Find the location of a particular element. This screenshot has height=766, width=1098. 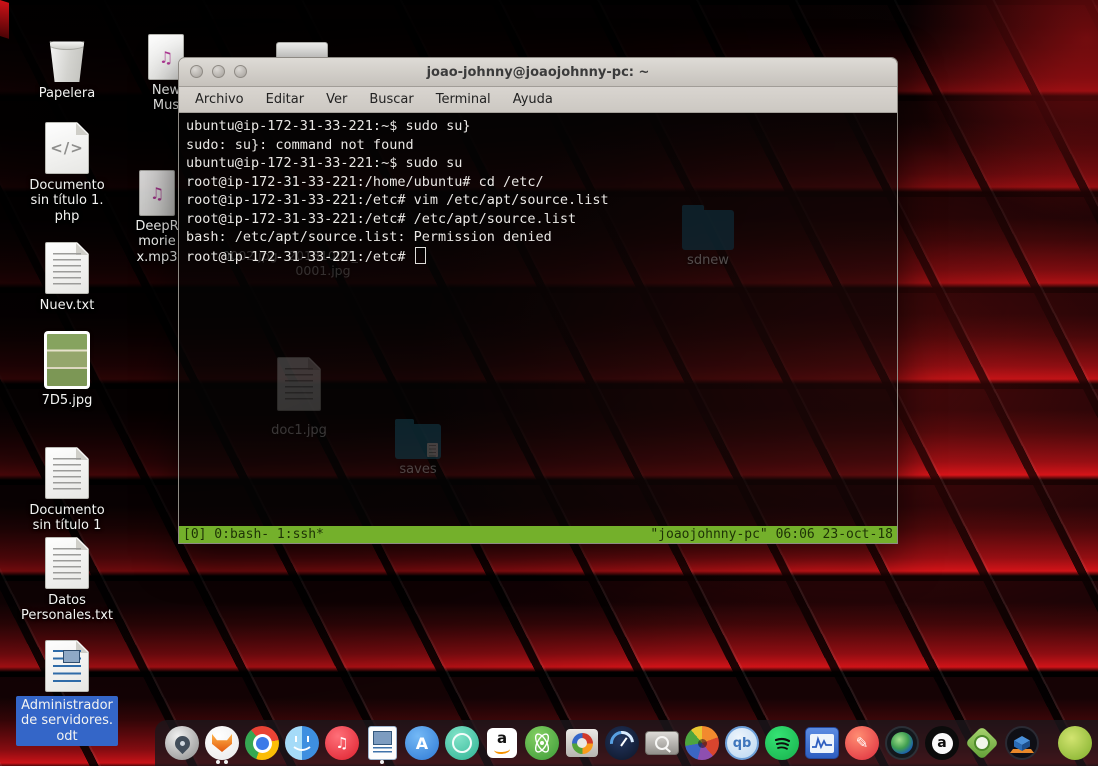

menu-editar: Editar is located at coordinates (285, 99).